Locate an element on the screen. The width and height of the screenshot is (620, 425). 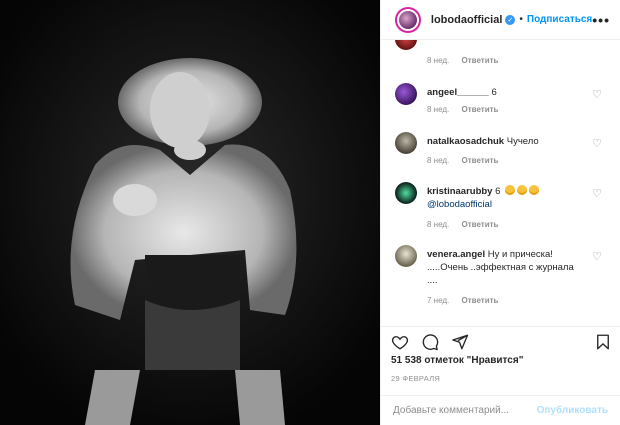
bookmark-icon is located at coordinates (603, 342).